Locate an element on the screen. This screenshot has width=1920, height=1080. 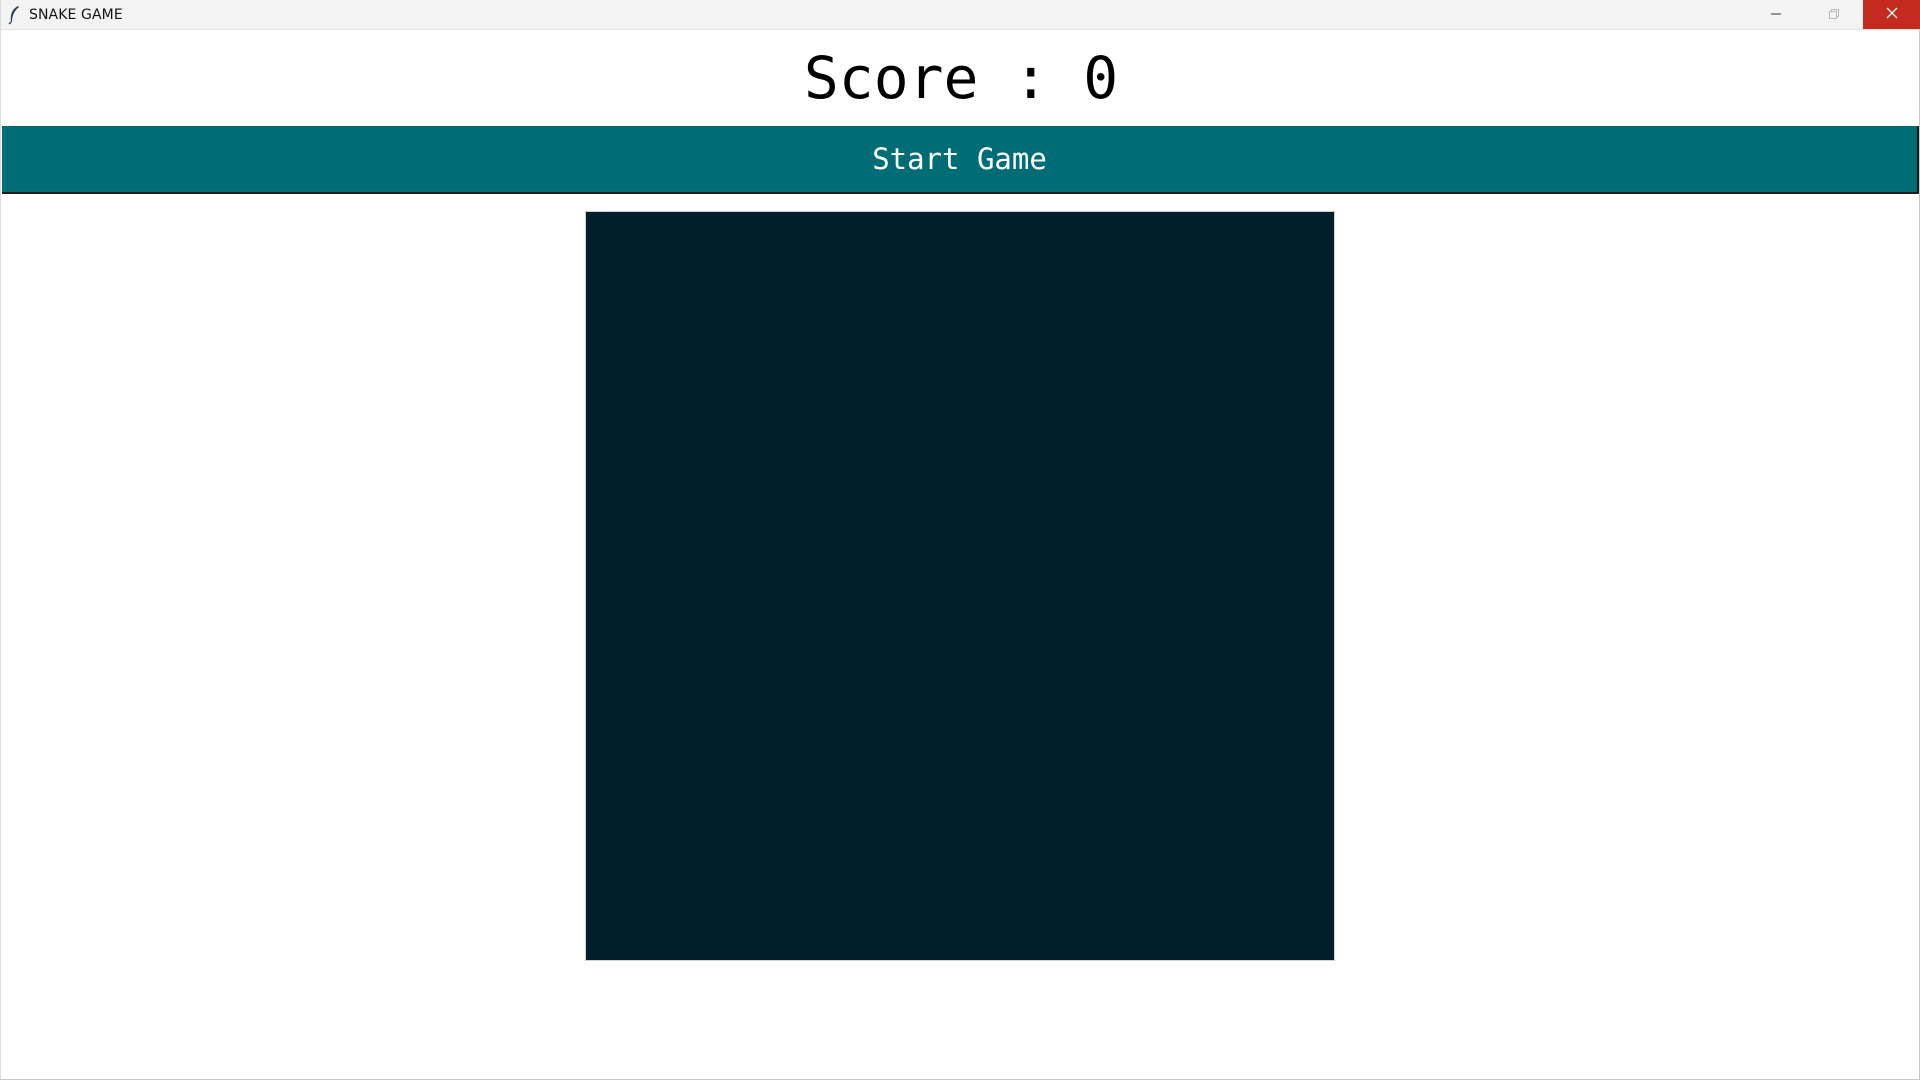
score-area: Score : 0 is located at coordinates (960, 78).